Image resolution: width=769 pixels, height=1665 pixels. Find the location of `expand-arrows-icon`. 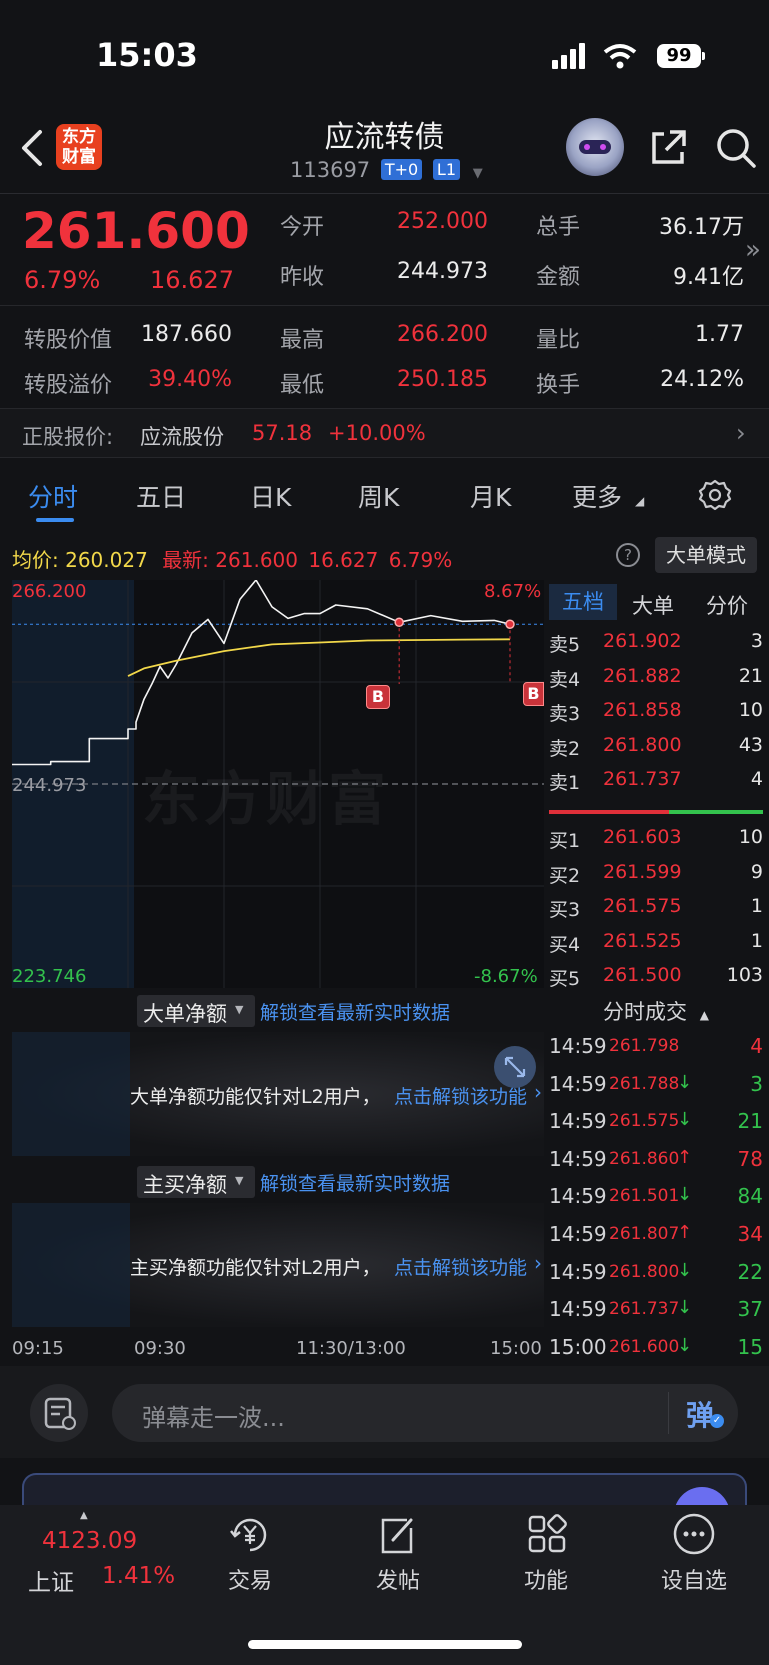

expand-arrows-icon is located at coordinates (515, 1067).